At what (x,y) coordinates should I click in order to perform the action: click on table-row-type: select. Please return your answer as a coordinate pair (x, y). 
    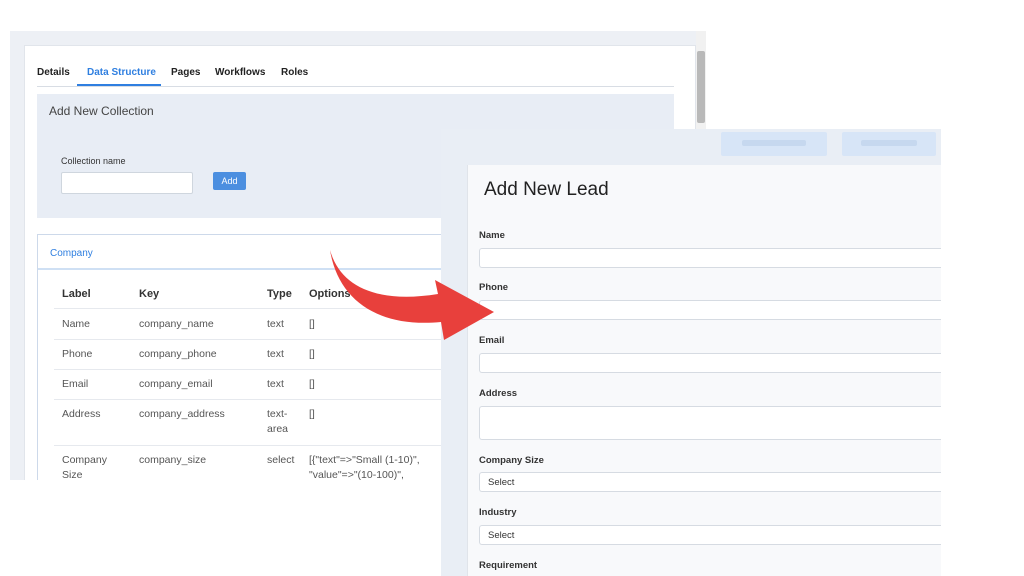
    Looking at the image, I should click on (281, 460).